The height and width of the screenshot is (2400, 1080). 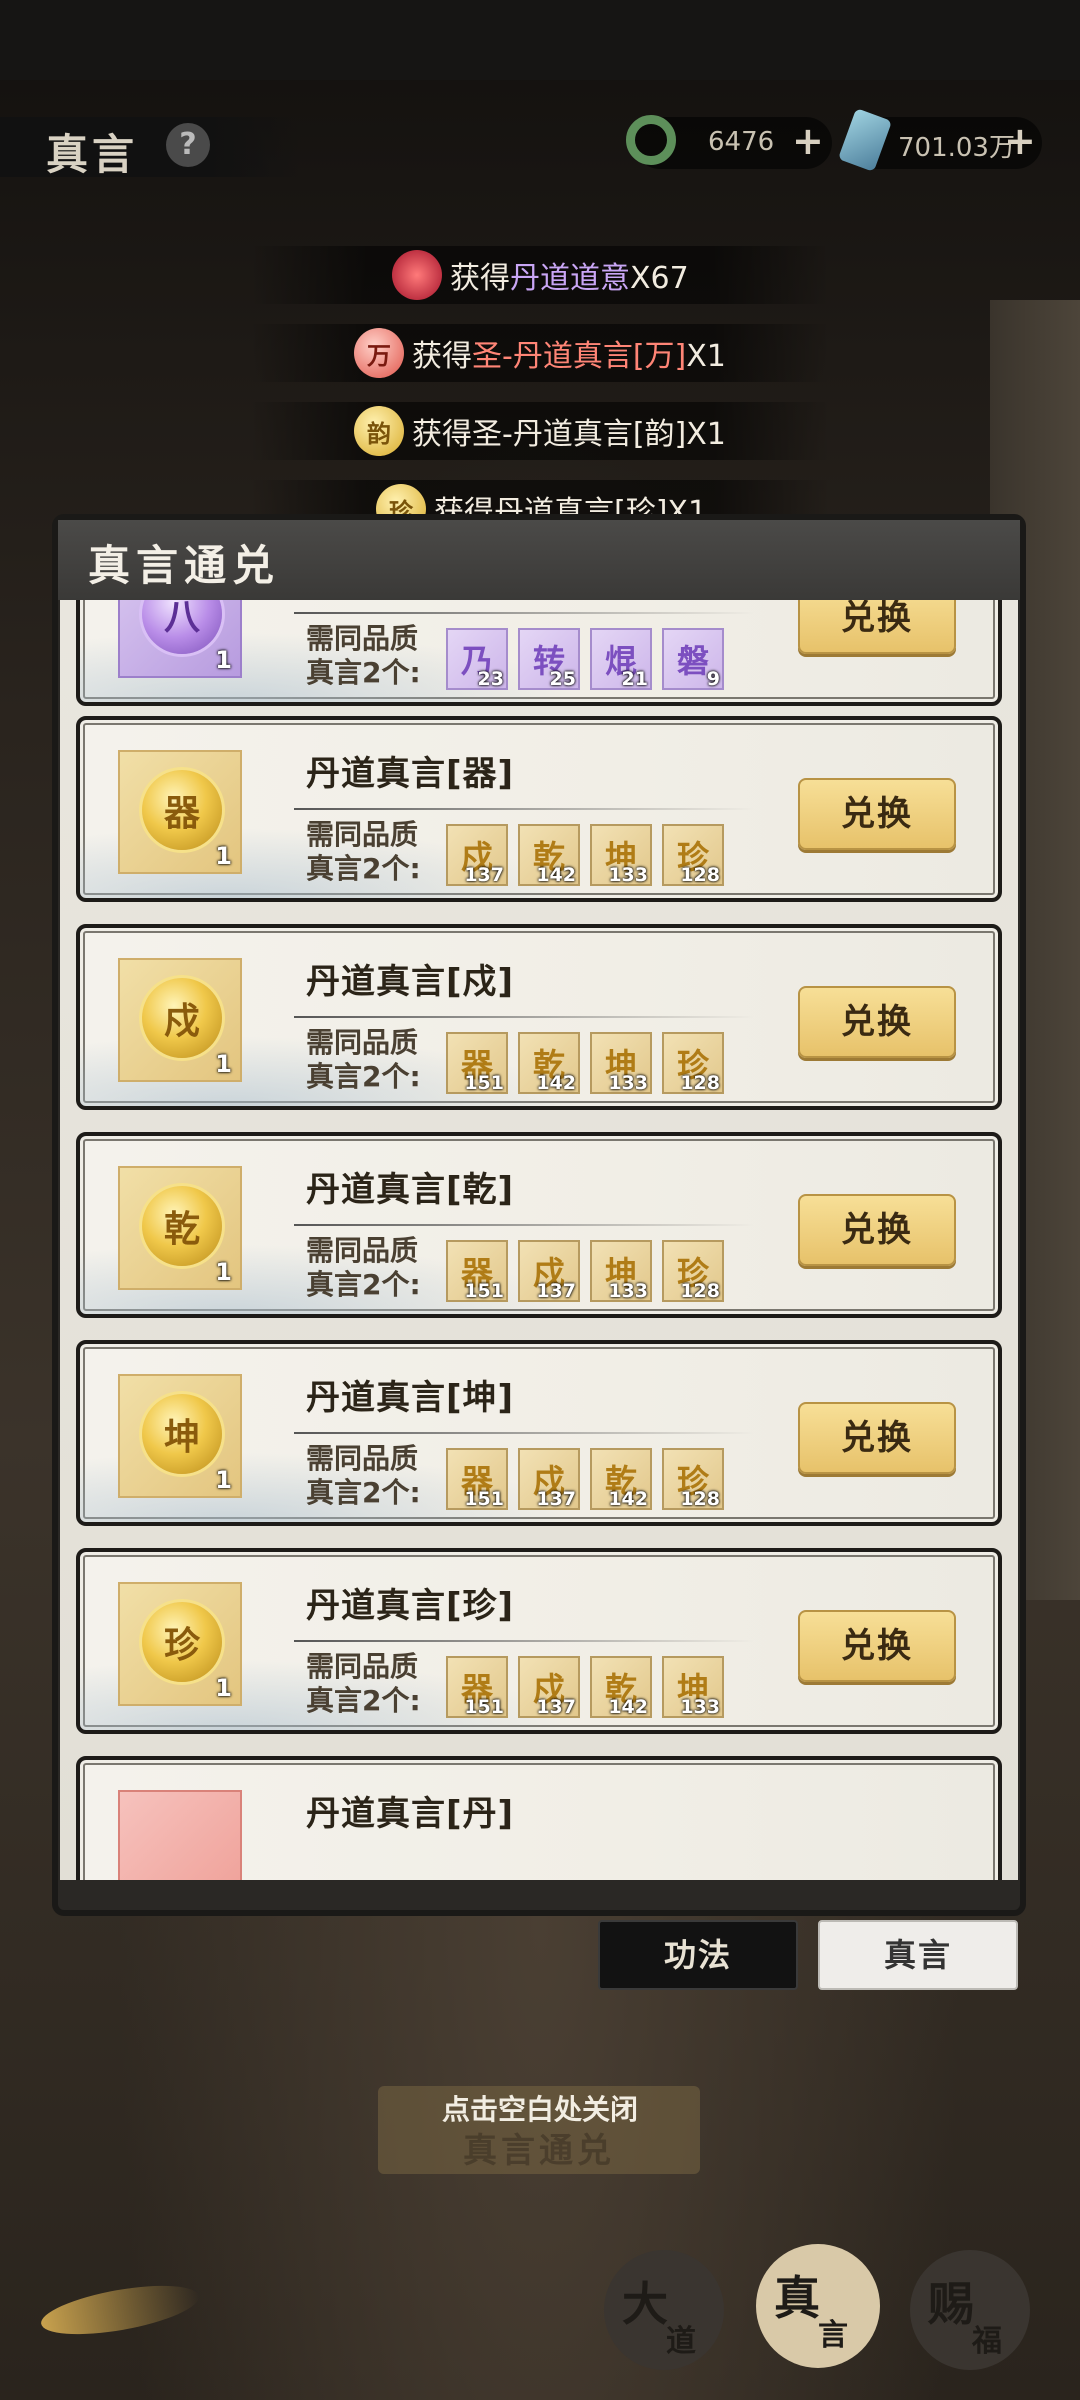 What do you see at coordinates (410, 982) in the screenshot?
I see `item-name: 丹道真言[戍]` at bounding box center [410, 982].